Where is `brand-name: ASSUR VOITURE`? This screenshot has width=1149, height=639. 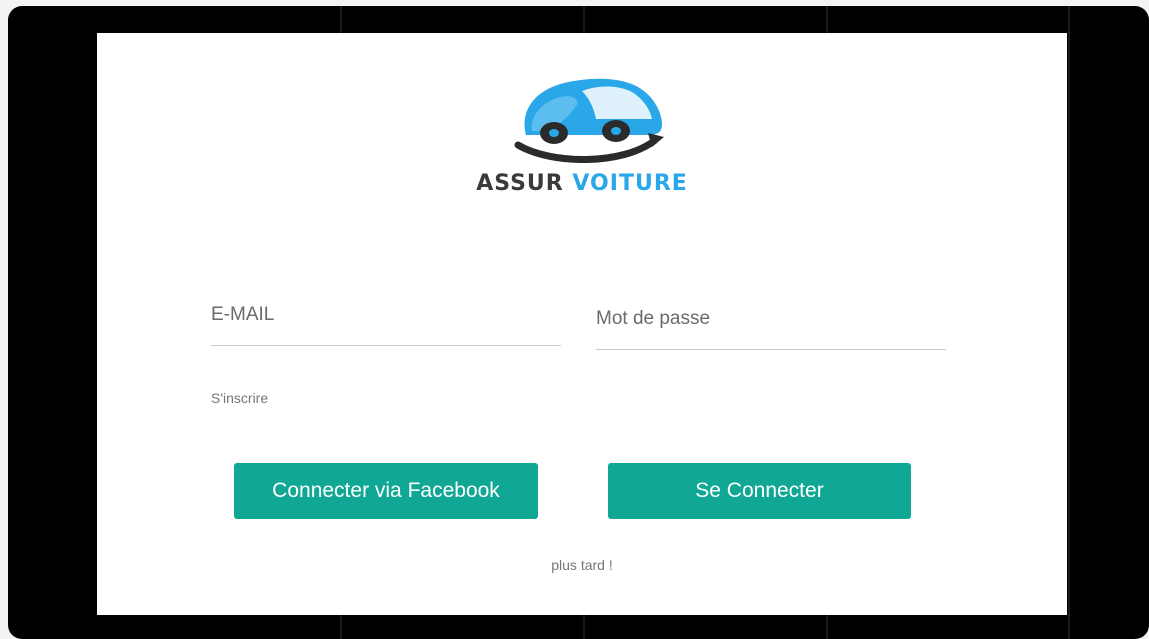
brand-name: ASSUR VOITURE is located at coordinates (582, 183).